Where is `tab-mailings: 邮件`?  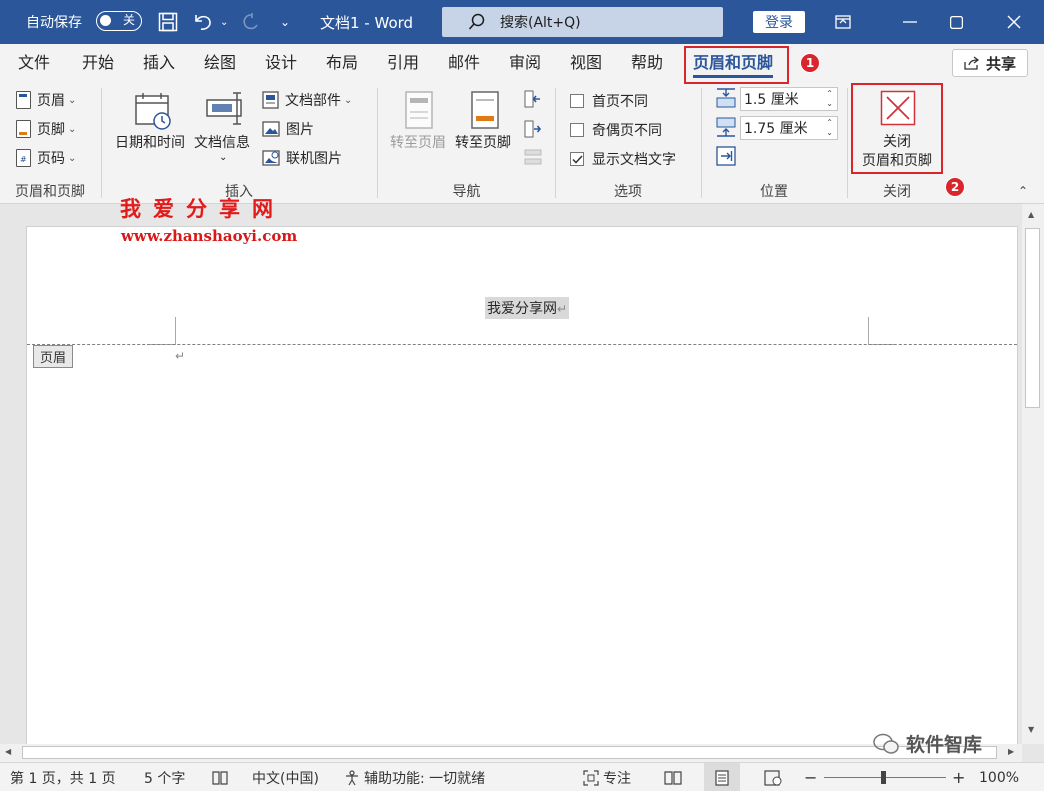 tab-mailings: 邮件 is located at coordinates (464, 64).